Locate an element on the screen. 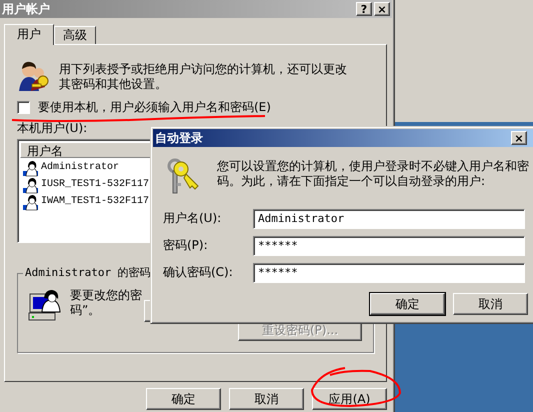  intro-text: 您可以设置您的计算机，使用户登录时不必键入用户名和密码。为此，请在下面指定一个可以自动登录的用户: is located at coordinates (373, 174).